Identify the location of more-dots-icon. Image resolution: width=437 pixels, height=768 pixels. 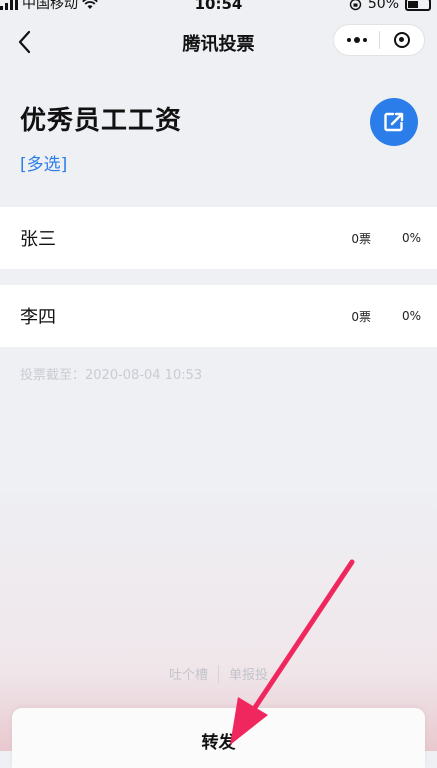
(356, 40).